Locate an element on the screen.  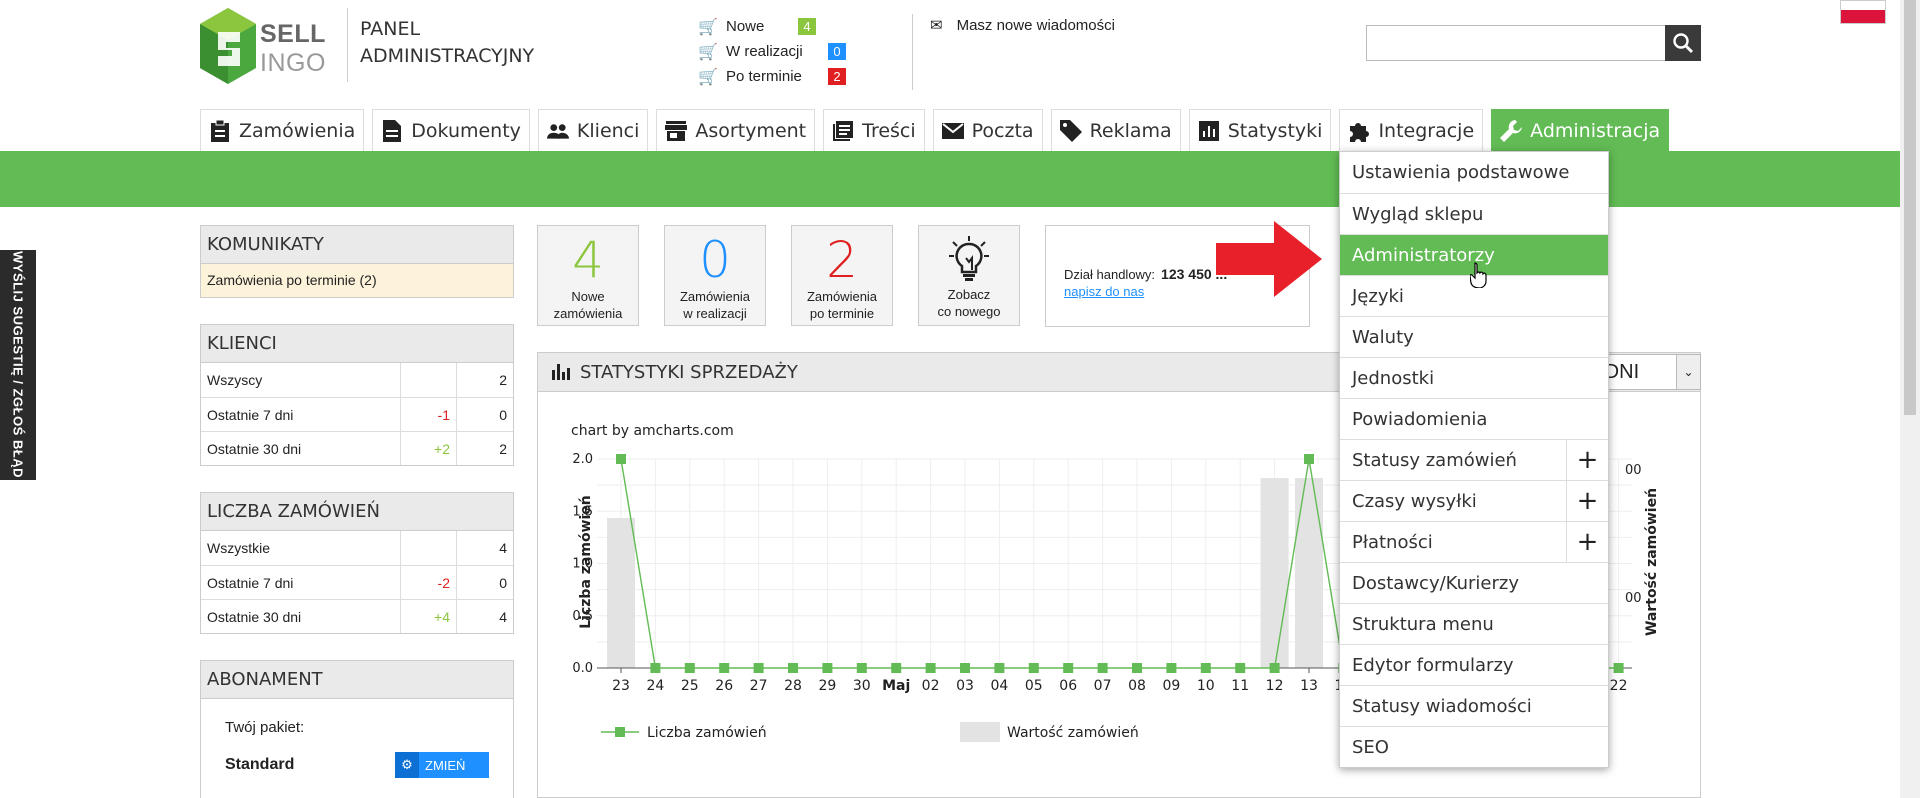
mail-icon is located at coordinates (952, 131).